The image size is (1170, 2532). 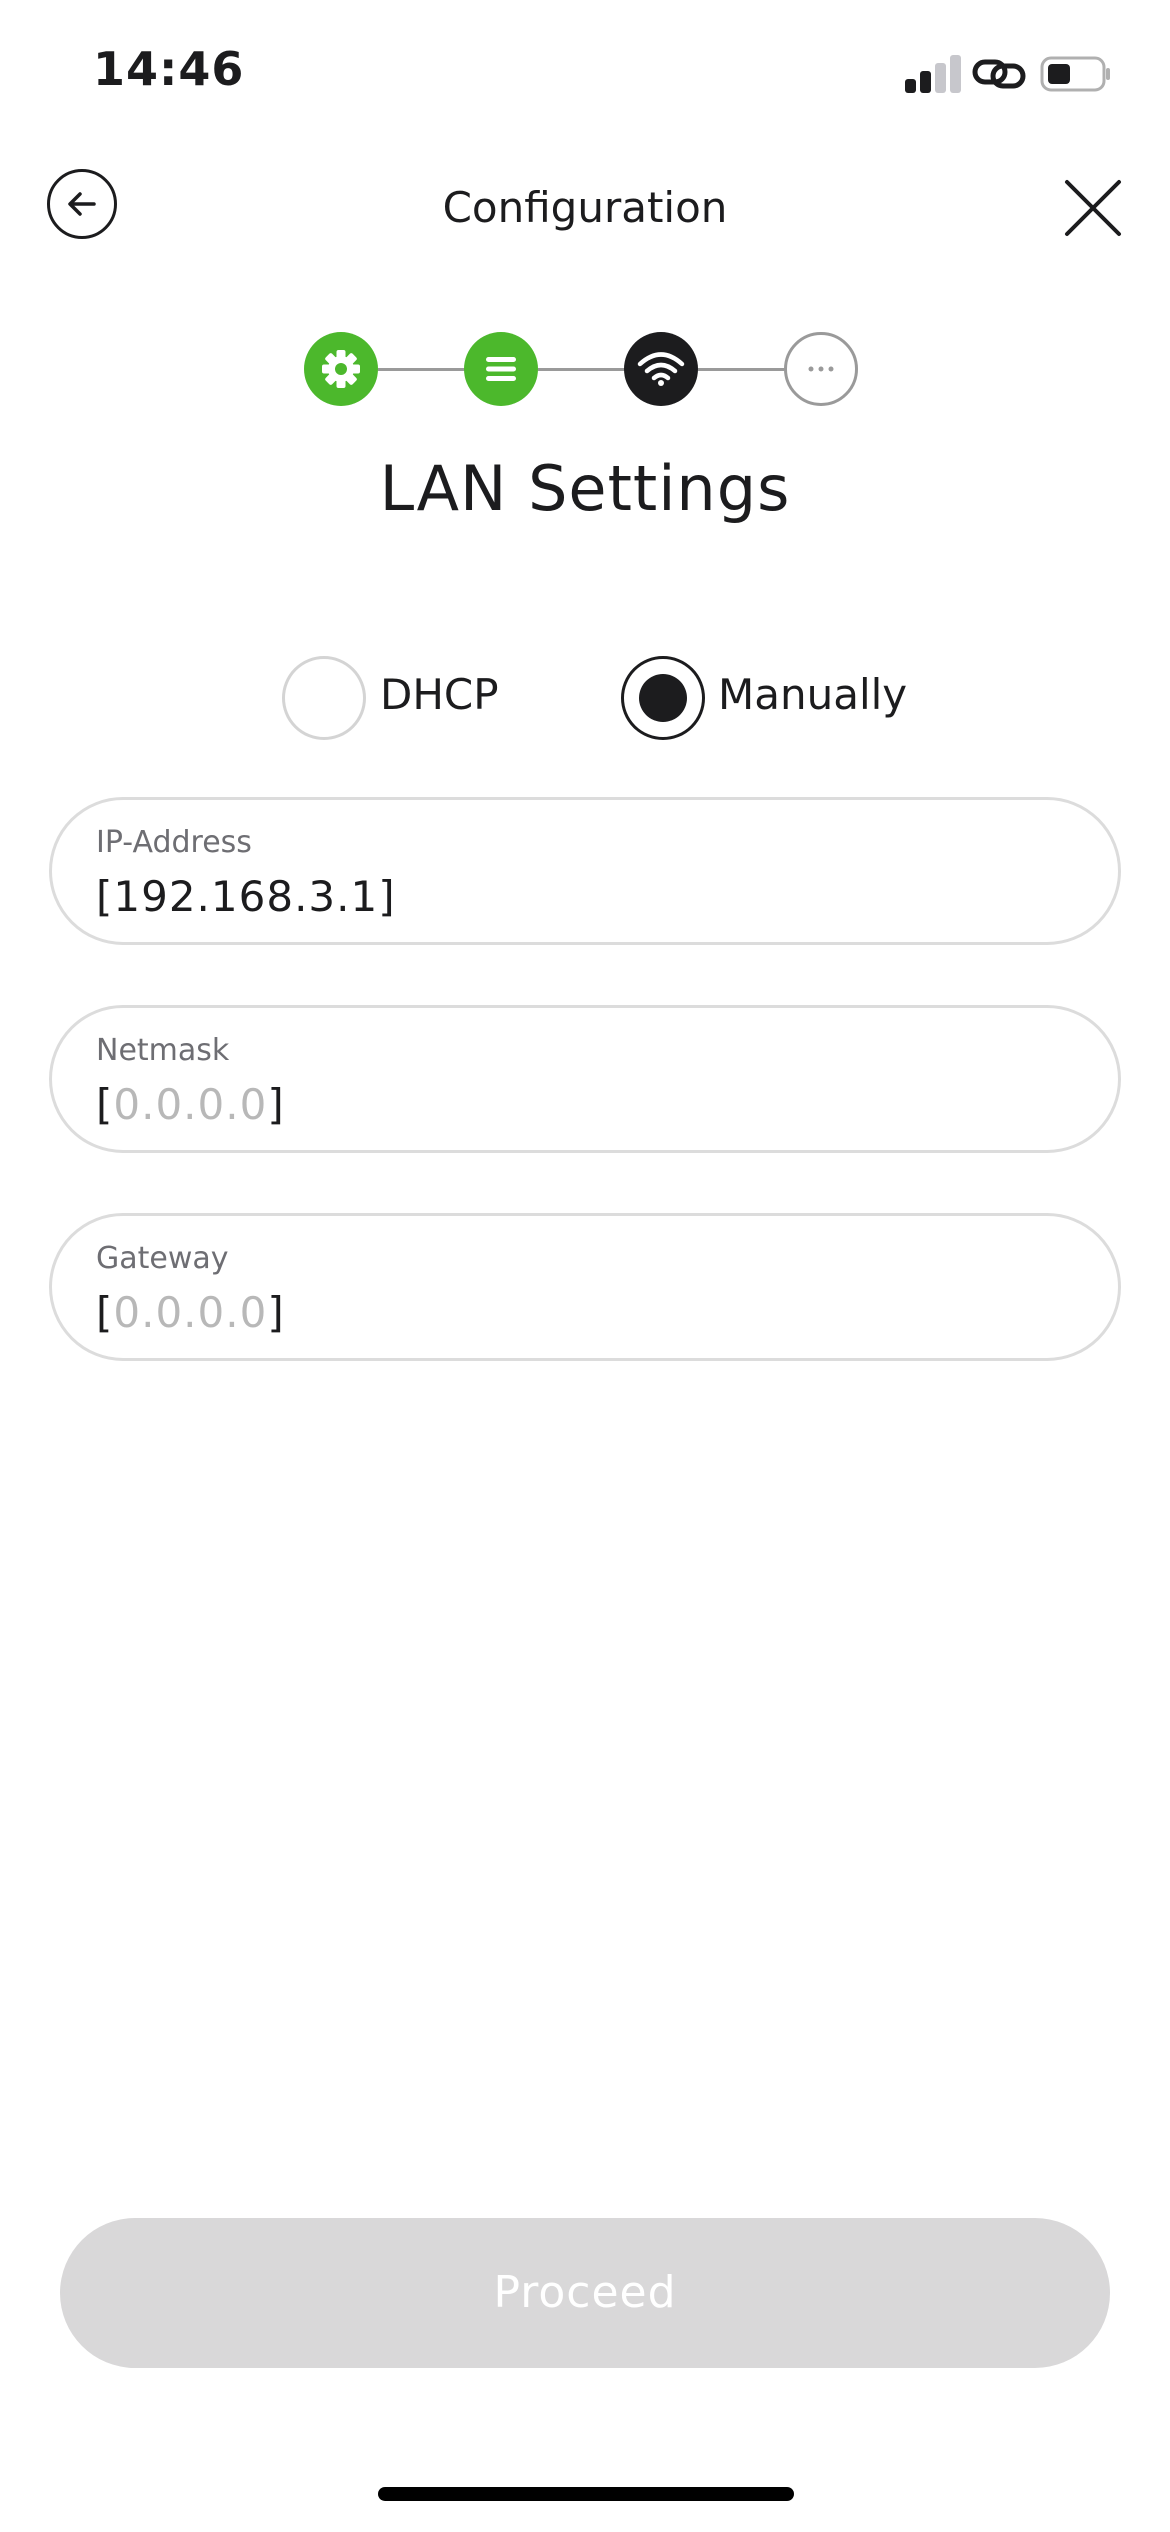 What do you see at coordinates (174, 842) in the screenshot?
I see `ip-address-label: IP-Address` at bounding box center [174, 842].